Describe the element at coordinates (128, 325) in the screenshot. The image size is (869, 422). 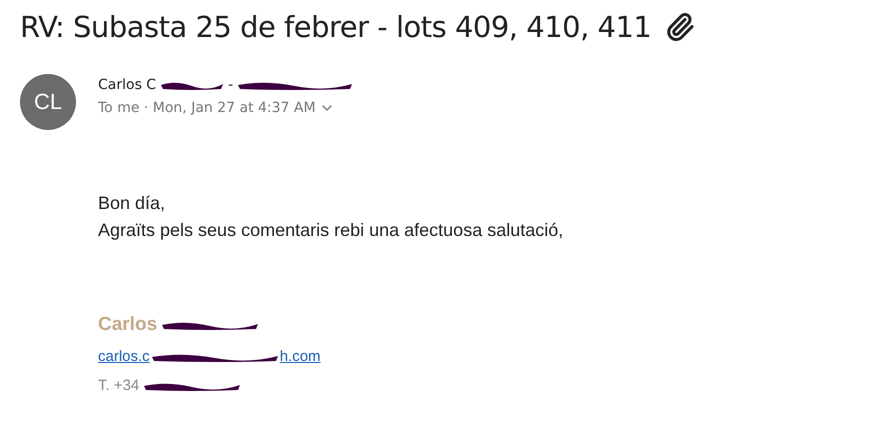
I see `signature-name: Carlos` at that location.